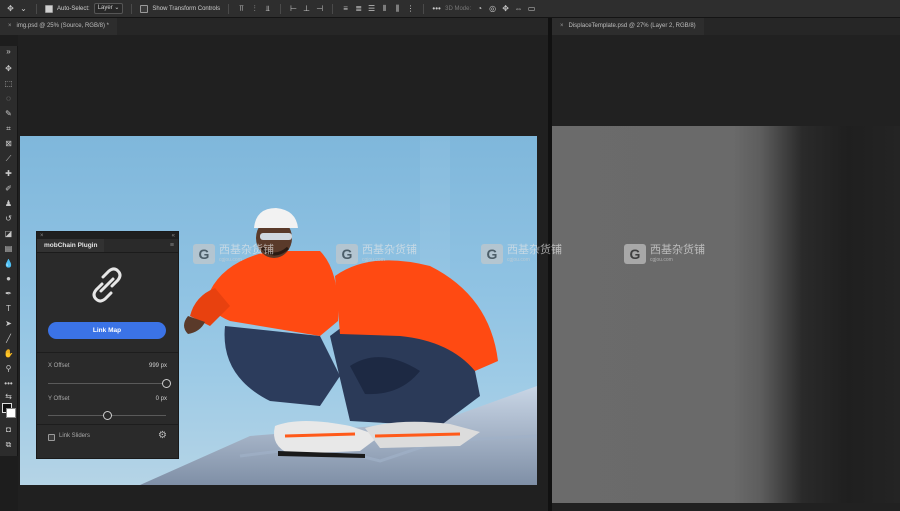  I want to click on background-color-swatch, so click(11, 413).